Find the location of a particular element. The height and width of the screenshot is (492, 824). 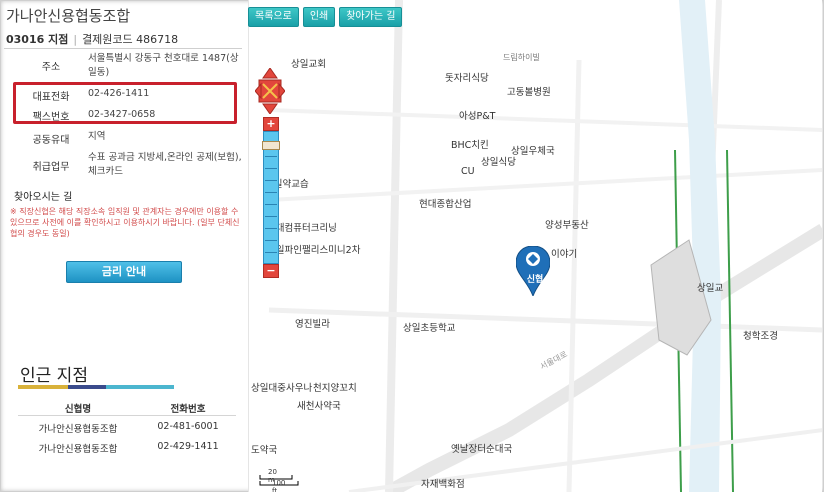

header-name: 신협명 is located at coordinates (78, 409).